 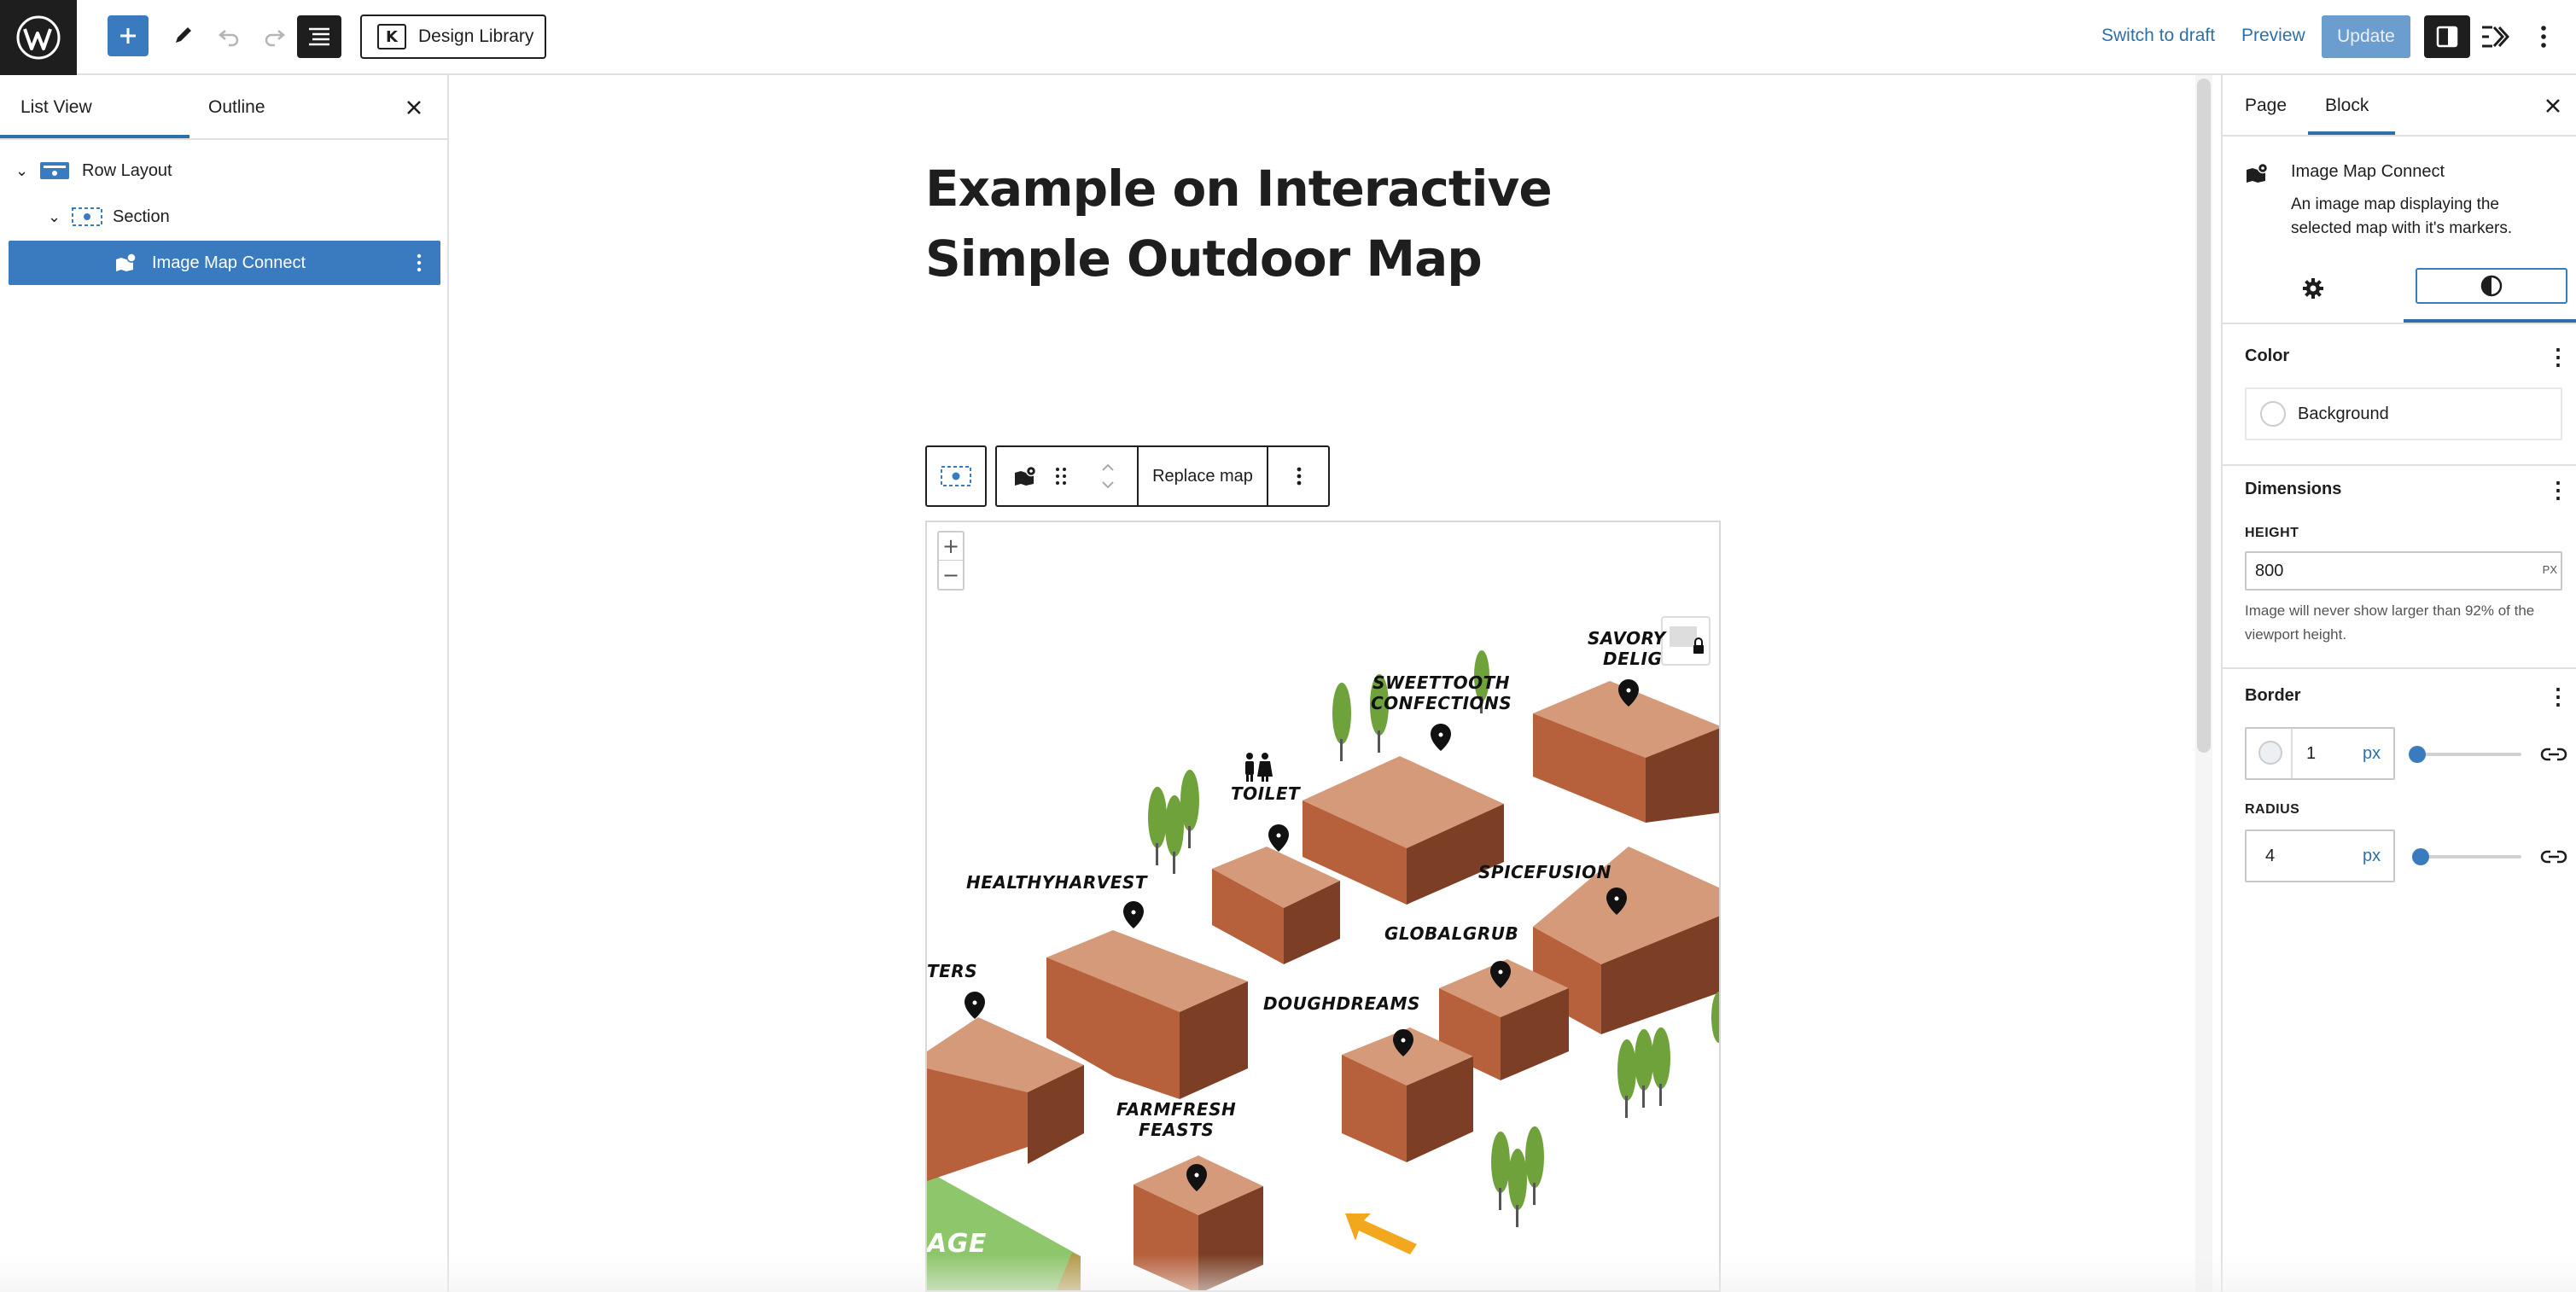 I want to click on map-label-doughdreams: DOUGHDREAMS, so click(x=1341, y=1003).